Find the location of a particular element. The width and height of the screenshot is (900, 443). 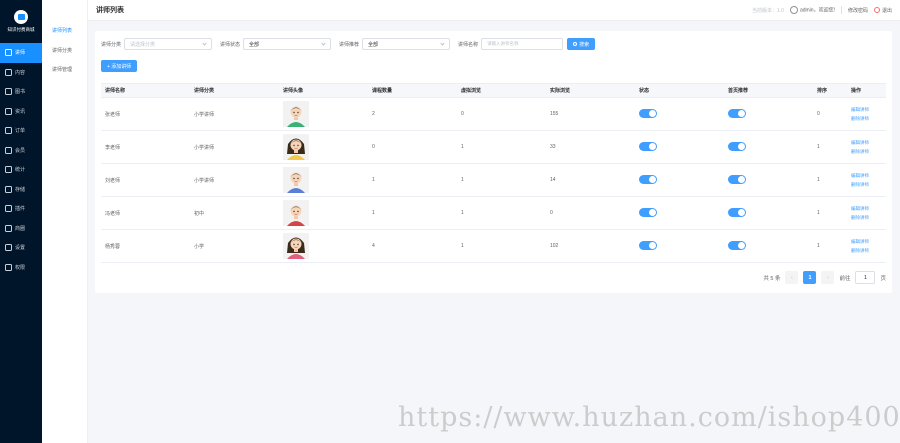

status-filter-label: 讲师状态 is located at coordinates (230, 44).